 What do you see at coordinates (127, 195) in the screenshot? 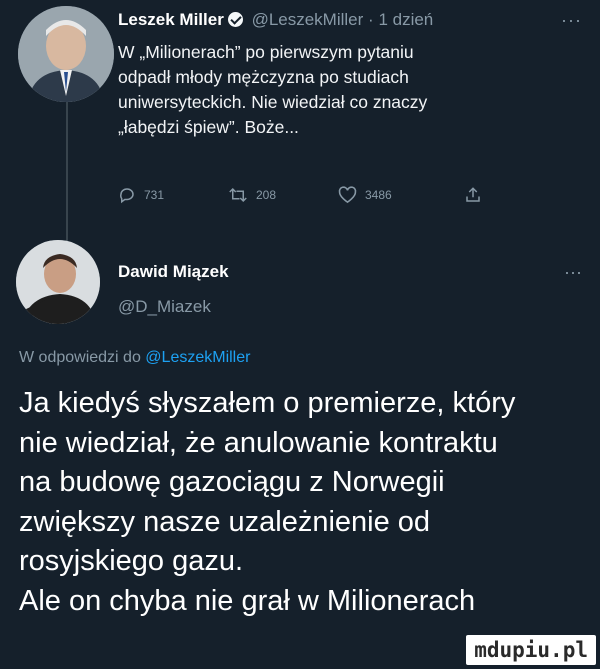
I see `reply-icon` at bounding box center [127, 195].